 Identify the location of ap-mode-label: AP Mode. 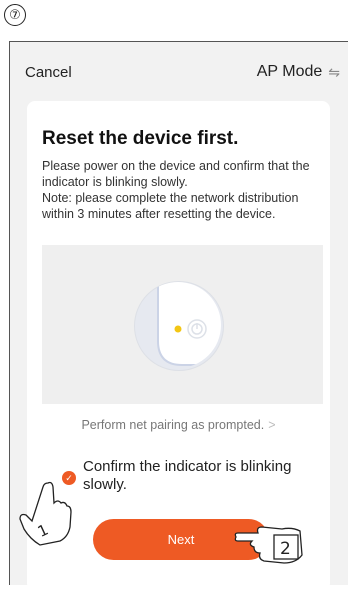
(289, 71).